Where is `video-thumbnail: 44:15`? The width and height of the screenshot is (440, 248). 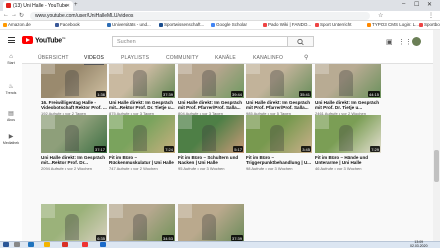 video-thumbnail: 44:15 is located at coordinates (348, 81).